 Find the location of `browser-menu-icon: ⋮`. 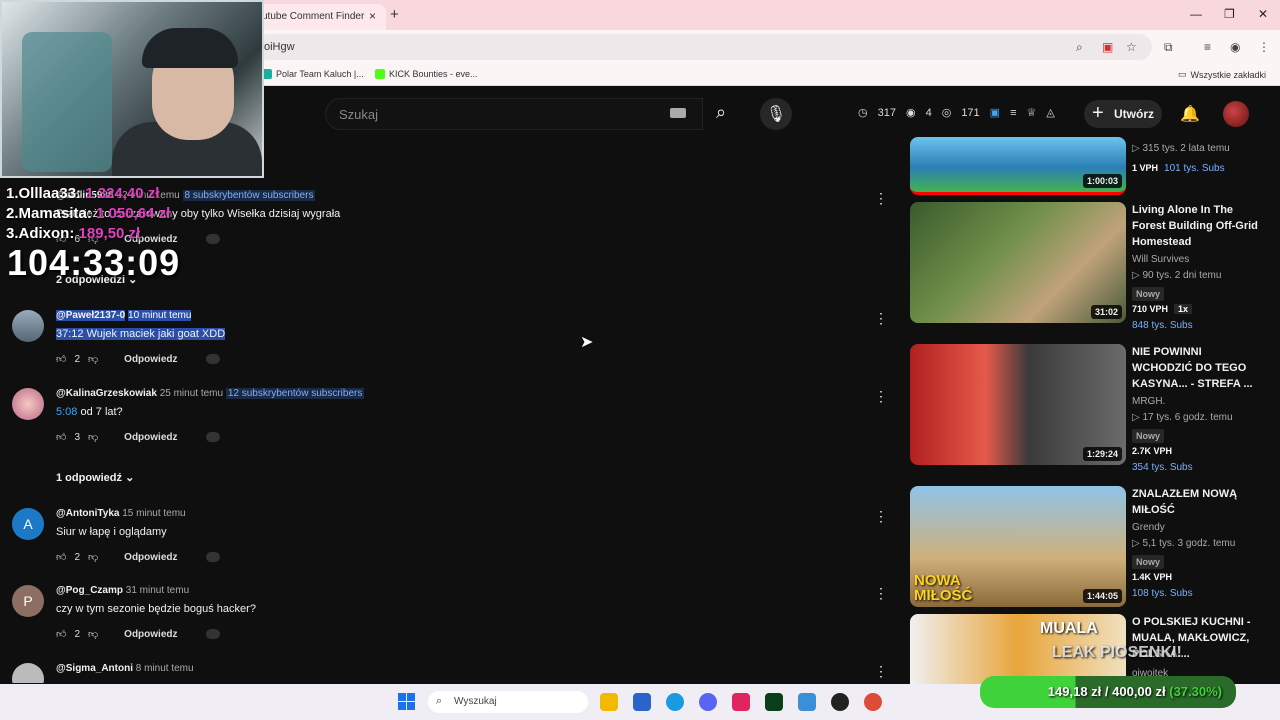

browser-menu-icon: ⋮ is located at coordinates (1264, 47).